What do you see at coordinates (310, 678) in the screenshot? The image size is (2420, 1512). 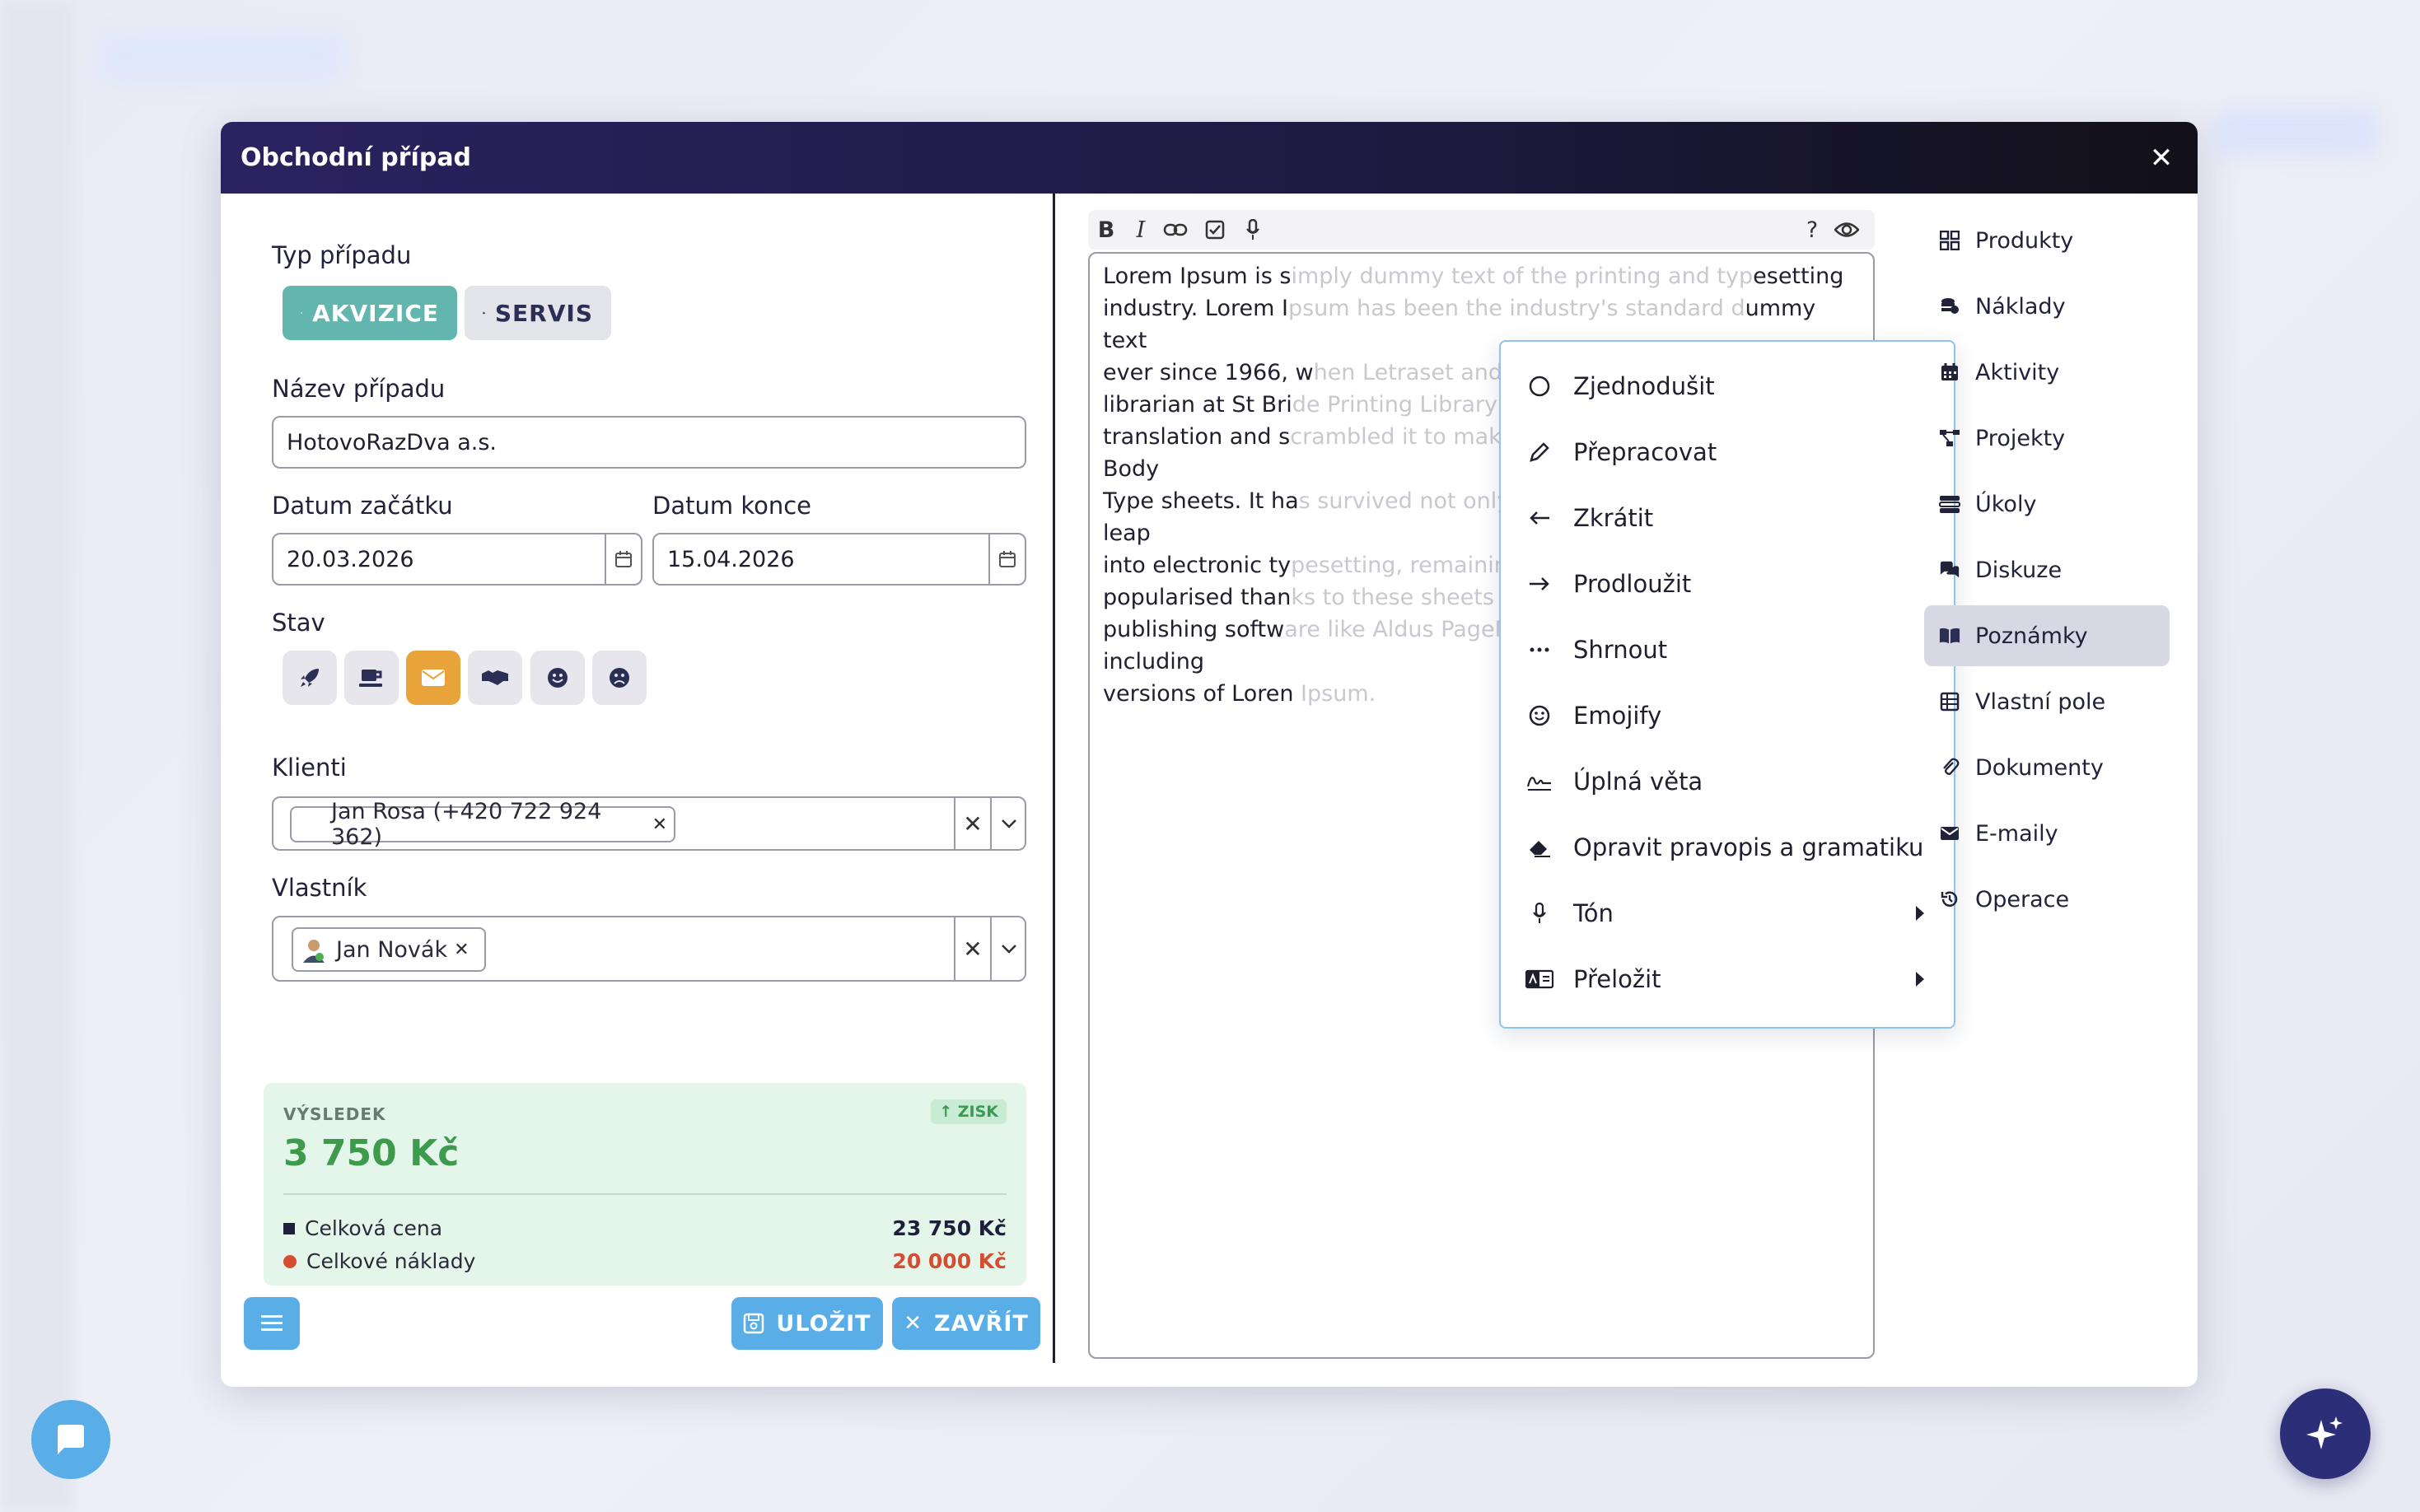 I see `status-rocket-button` at bounding box center [310, 678].